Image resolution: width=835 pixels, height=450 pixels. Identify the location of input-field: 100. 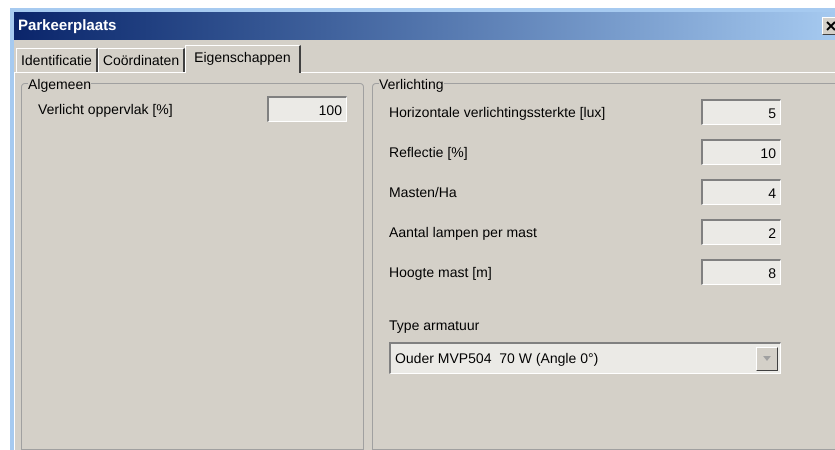
(307, 109).